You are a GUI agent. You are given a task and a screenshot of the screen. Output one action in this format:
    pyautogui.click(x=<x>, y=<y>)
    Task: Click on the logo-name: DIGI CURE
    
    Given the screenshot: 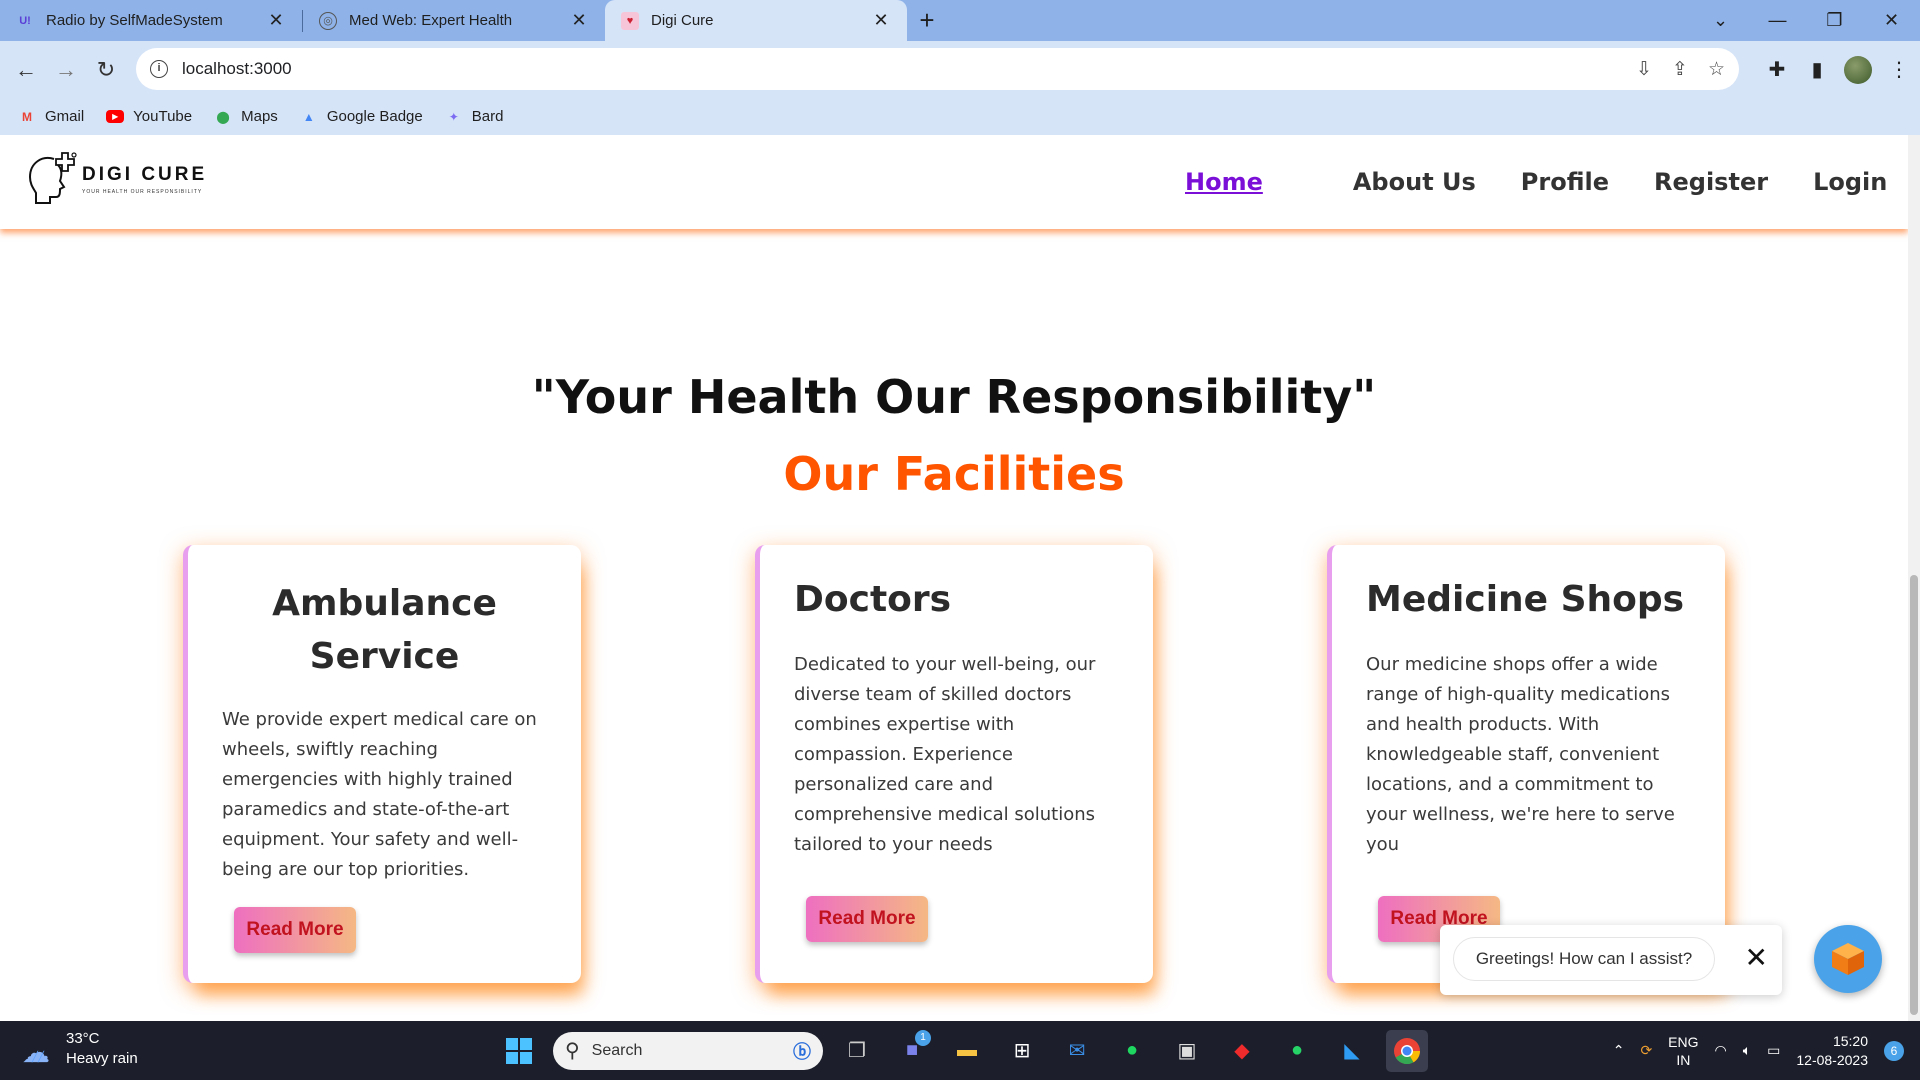 What is the action you would take?
    pyautogui.click(x=145, y=174)
    